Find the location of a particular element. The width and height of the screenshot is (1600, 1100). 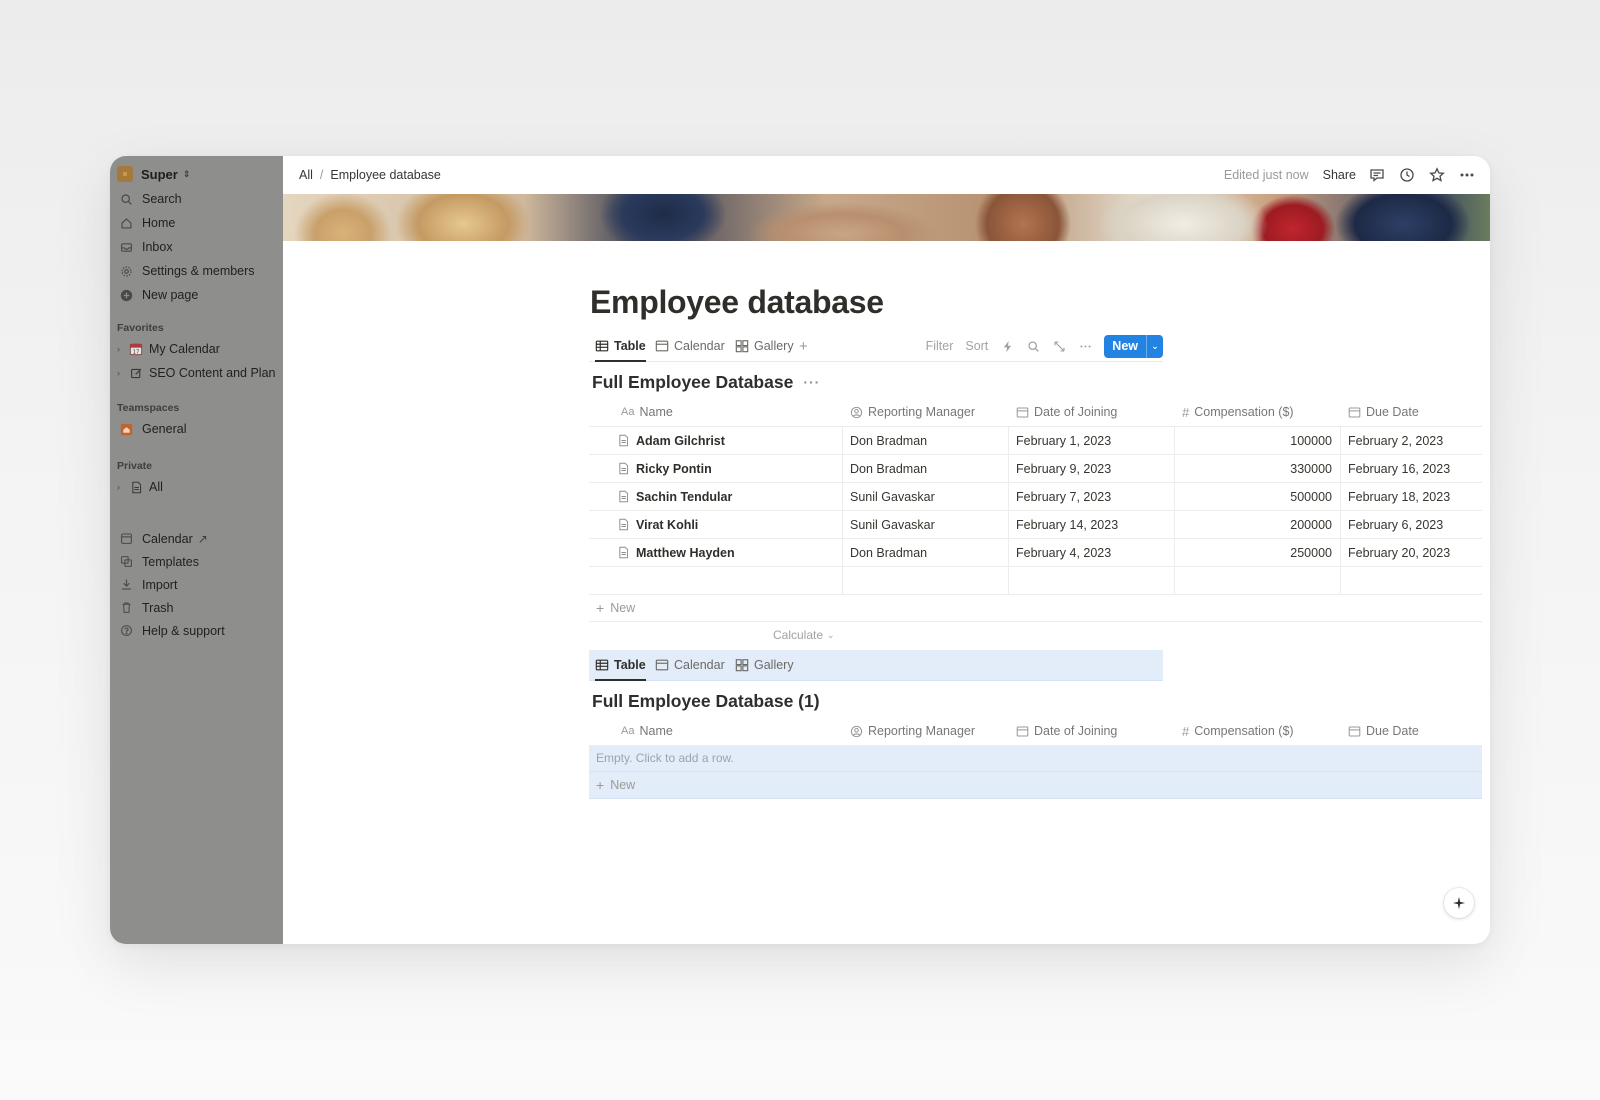

more-horizontal-icon: ··· is located at coordinates (811, 382).